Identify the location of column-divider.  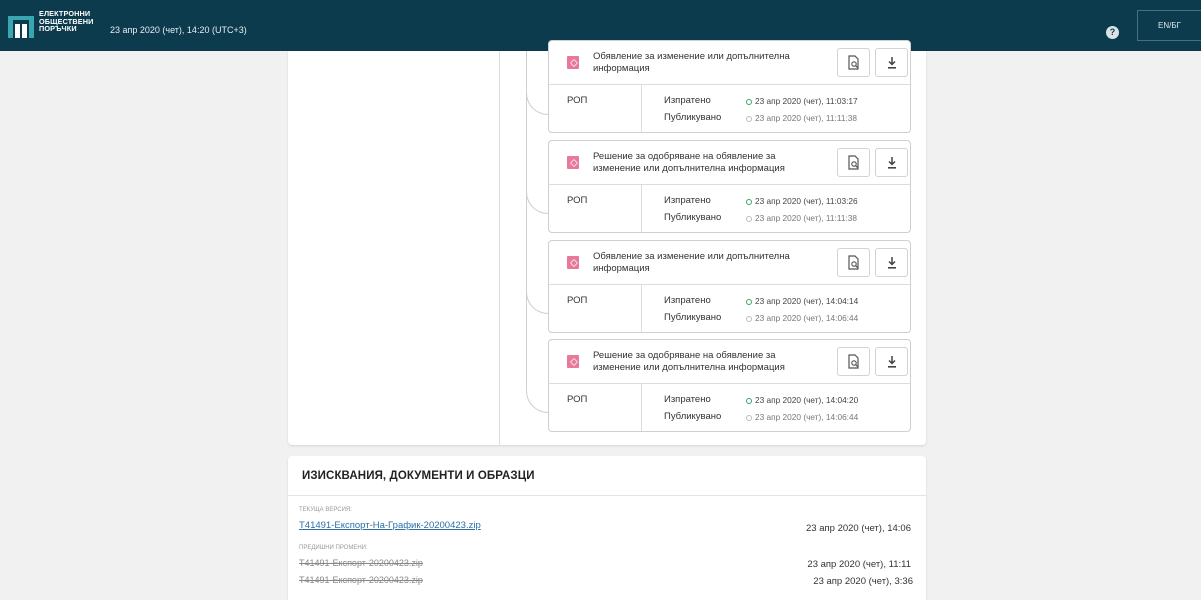
(499, 248).